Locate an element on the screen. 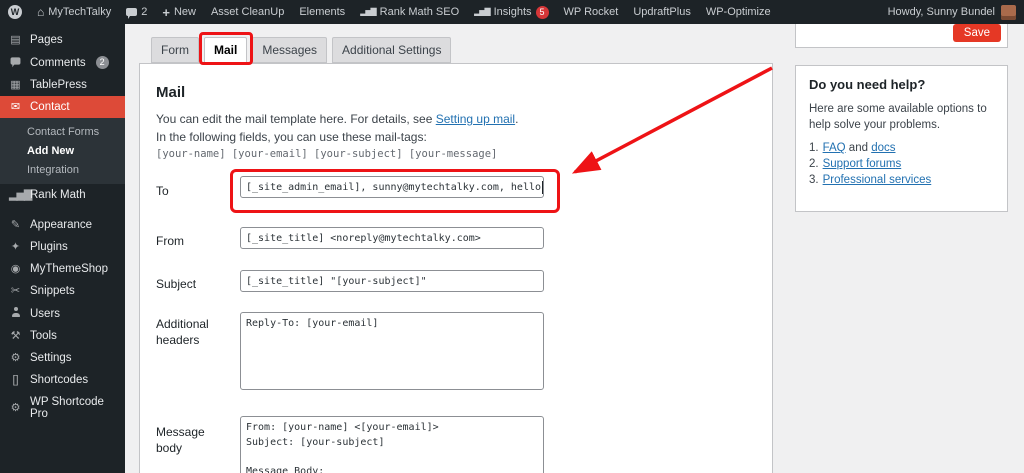 Image resolution: width=1024 pixels, height=473 pixels. list-text: and is located at coordinates (858, 148).